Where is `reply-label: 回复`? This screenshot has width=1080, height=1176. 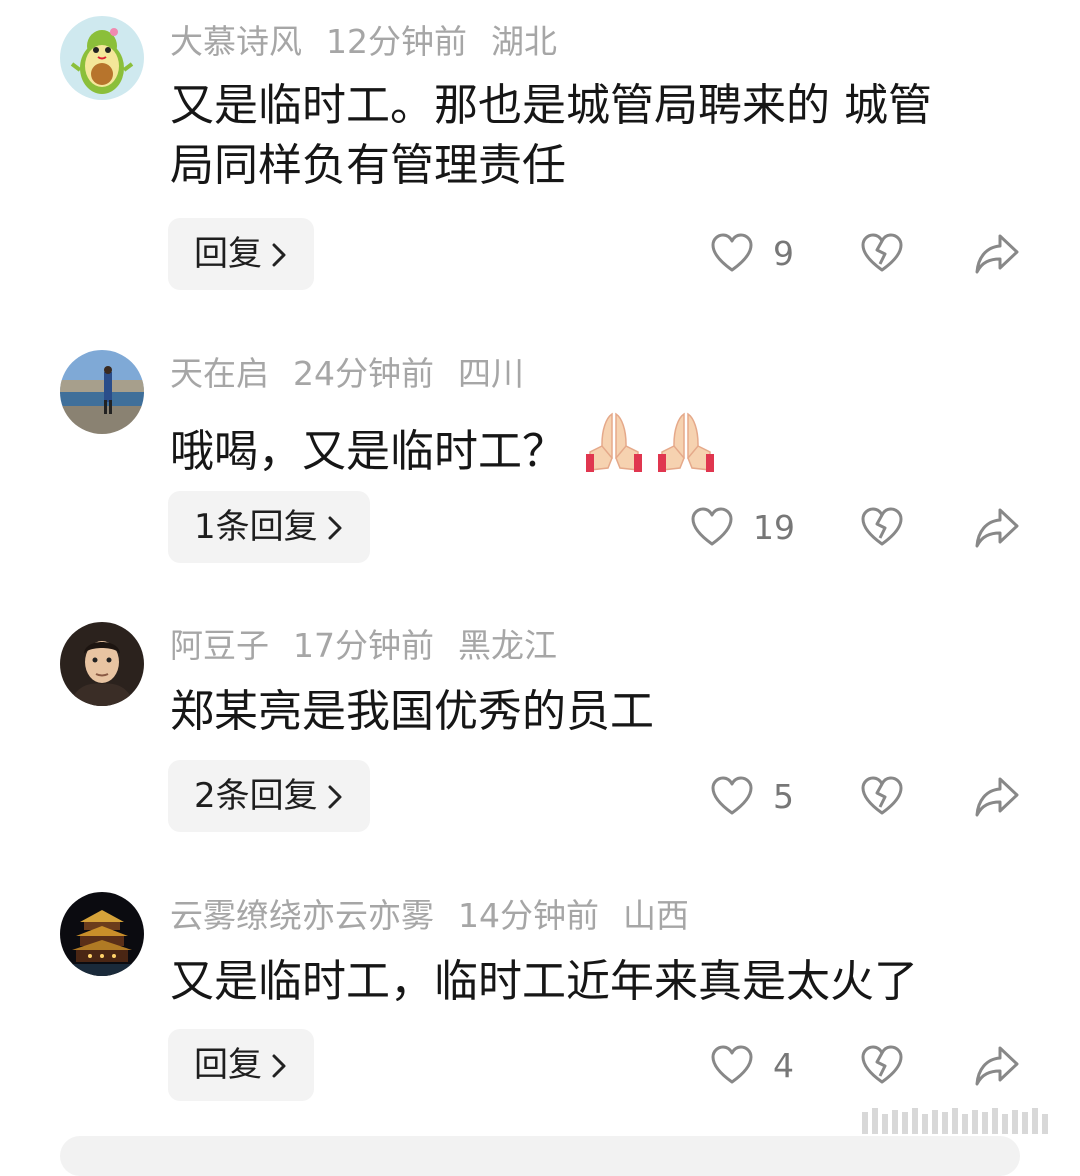
reply-label: 回复 is located at coordinates (228, 1065).